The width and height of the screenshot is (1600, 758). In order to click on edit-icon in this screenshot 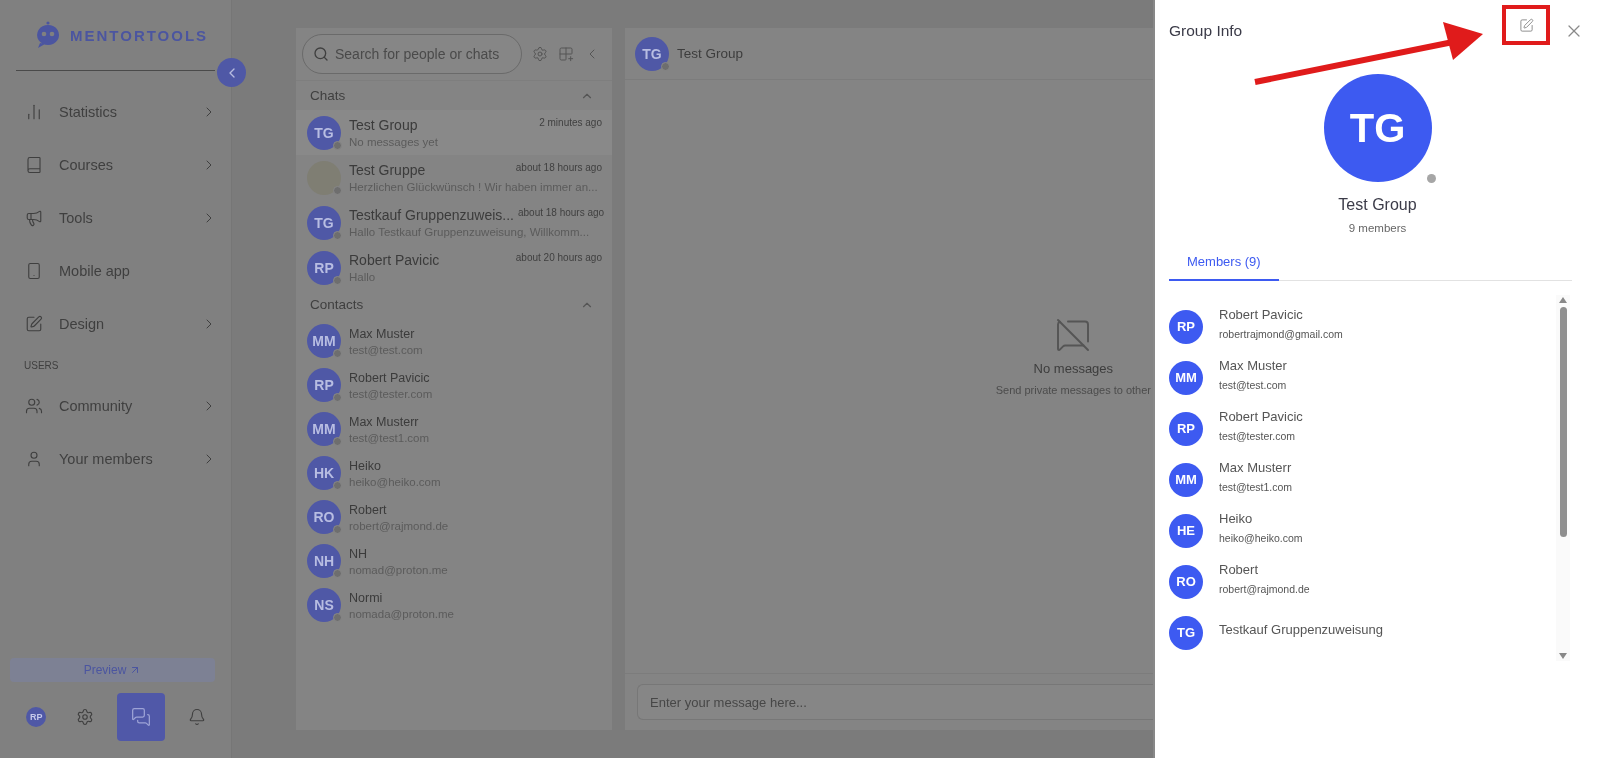, I will do `click(1526, 25)`.